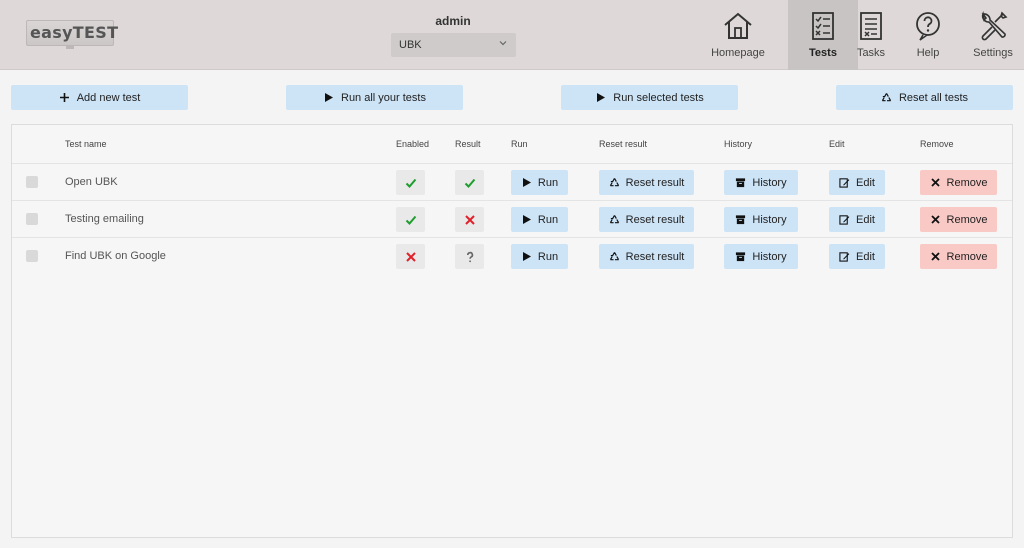  I want to click on checklist-icon, so click(823, 26).